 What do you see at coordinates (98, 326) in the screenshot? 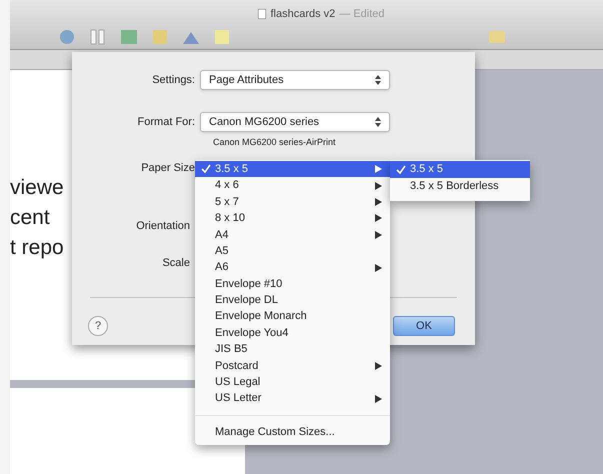
I see `help-button: ?` at bounding box center [98, 326].